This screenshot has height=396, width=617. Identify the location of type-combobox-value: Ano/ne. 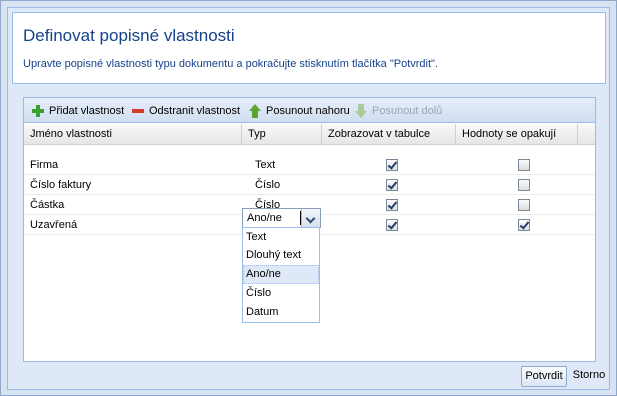
(264, 218).